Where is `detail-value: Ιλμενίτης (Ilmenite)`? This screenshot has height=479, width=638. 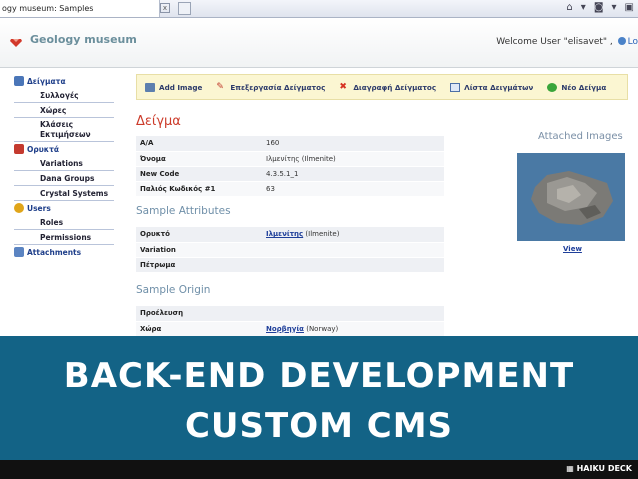 detail-value: Ιλμενίτης (Ilmenite) is located at coordinates (355, 159).